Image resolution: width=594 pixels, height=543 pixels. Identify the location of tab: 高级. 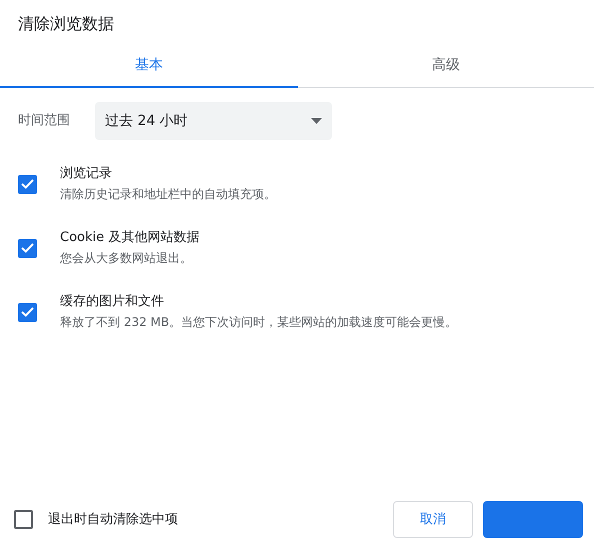
(446, 66).